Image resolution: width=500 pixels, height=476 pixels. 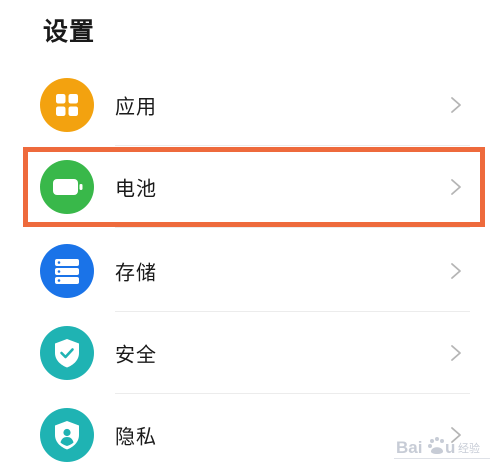 I want to click on svg-text: 经验, so click(x=469, y=448).